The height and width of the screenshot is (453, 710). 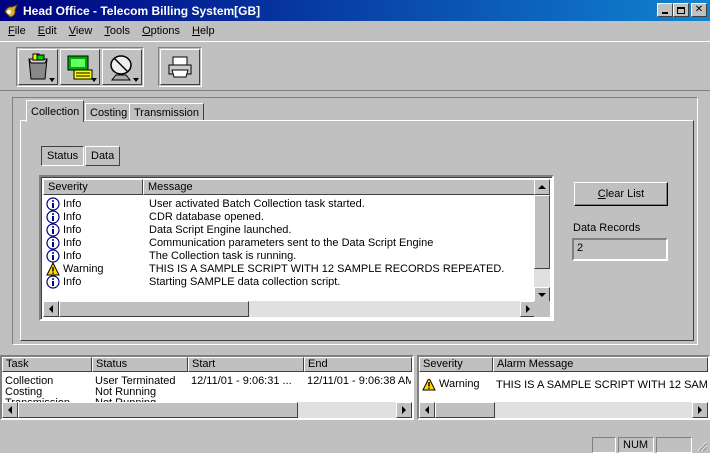 What do you see at coordinates (206, 216) in the screenshot?
I see `message-cell: CDR database opened.` at bounding box center [206, 216].